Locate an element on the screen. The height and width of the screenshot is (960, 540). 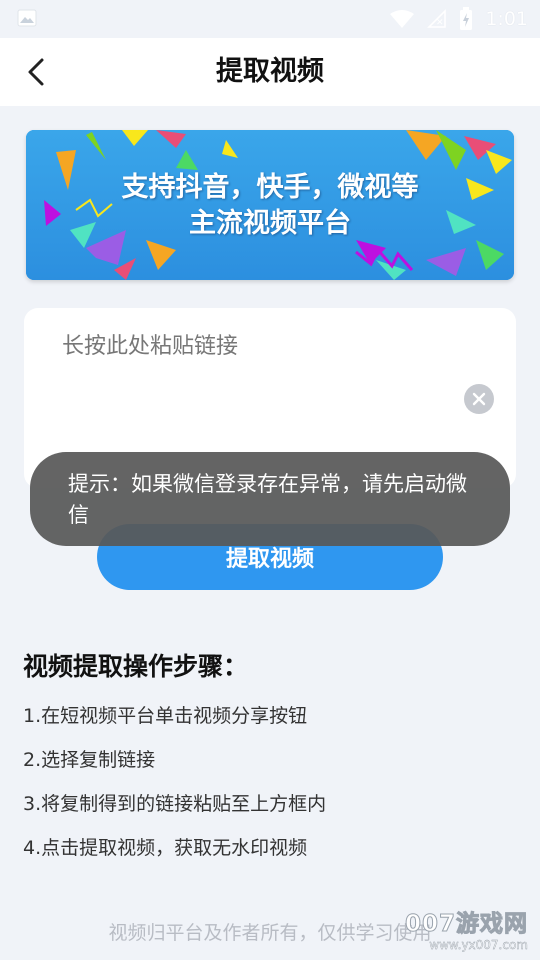
banner-text: 支持抖音，快手，微视等 主流视频平台 is located at coordinates (270, 206).